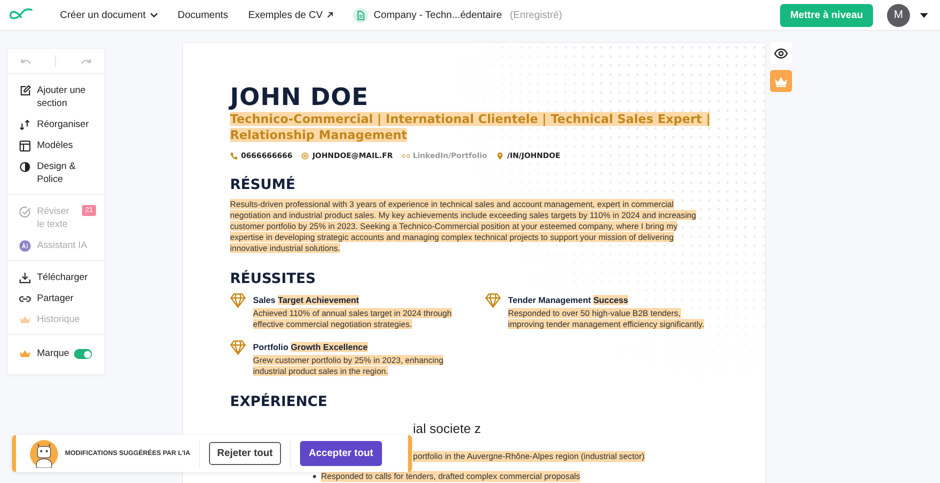 The height and width of the screenshot is (483, 940). I want to click on headline-text: Technico-Commercial | International Clientele | Technical Sales Expert | Relationship Management, so click(471, 127).